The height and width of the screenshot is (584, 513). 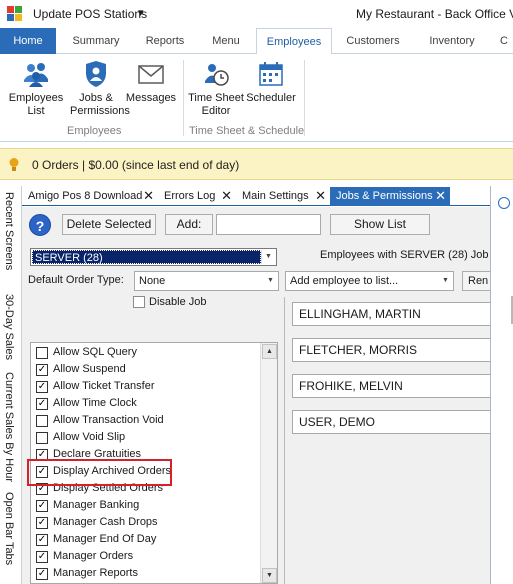 I want to click on permission-item: Allow Transaction Void, so click(x=150, y=421).